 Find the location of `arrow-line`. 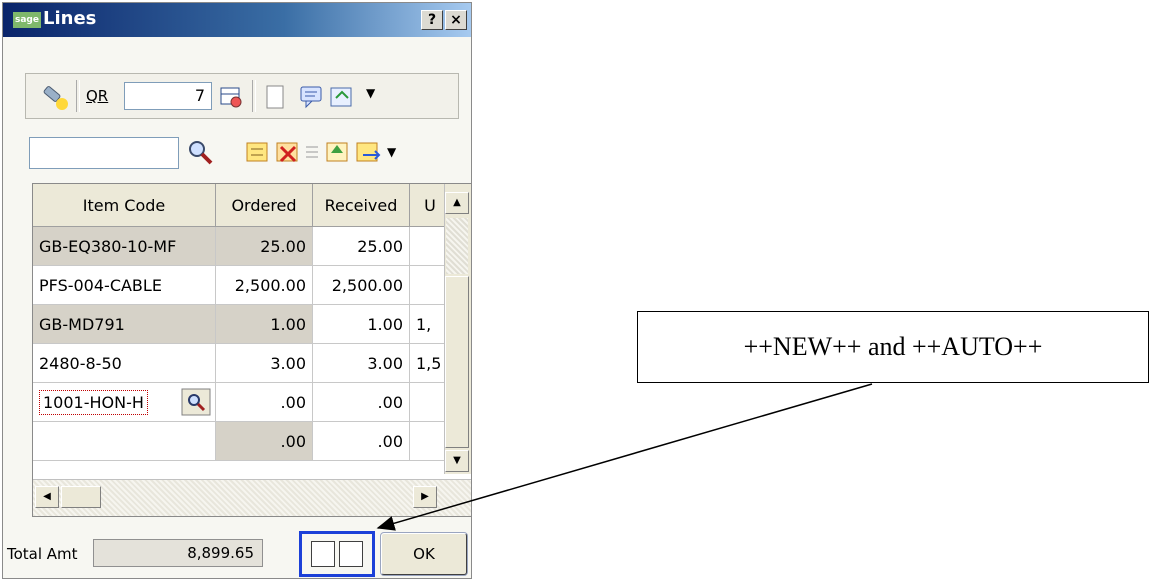

arrow-line is located at coordinates (624, 457).